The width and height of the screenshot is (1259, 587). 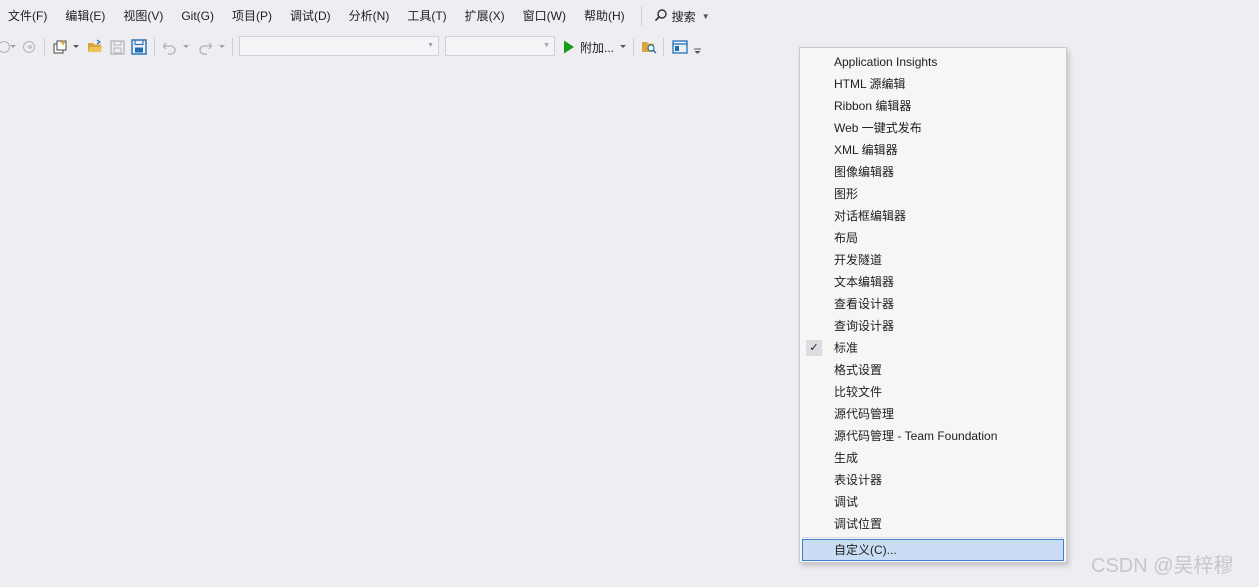 I want to click on toolbar-menu-item-label: 源代码管理, so click(x=864, y=414).